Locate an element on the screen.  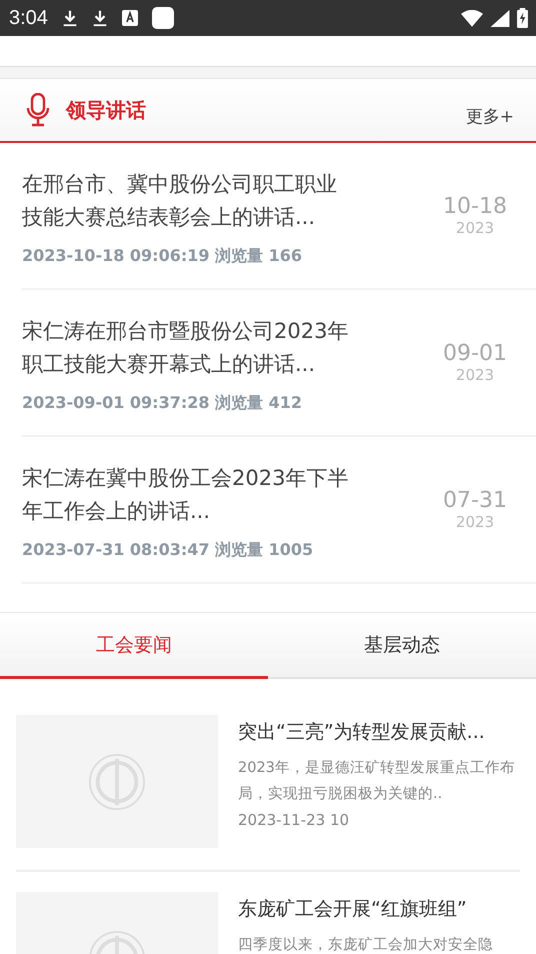
keyboard-icon is located at coordinates (130, 18).